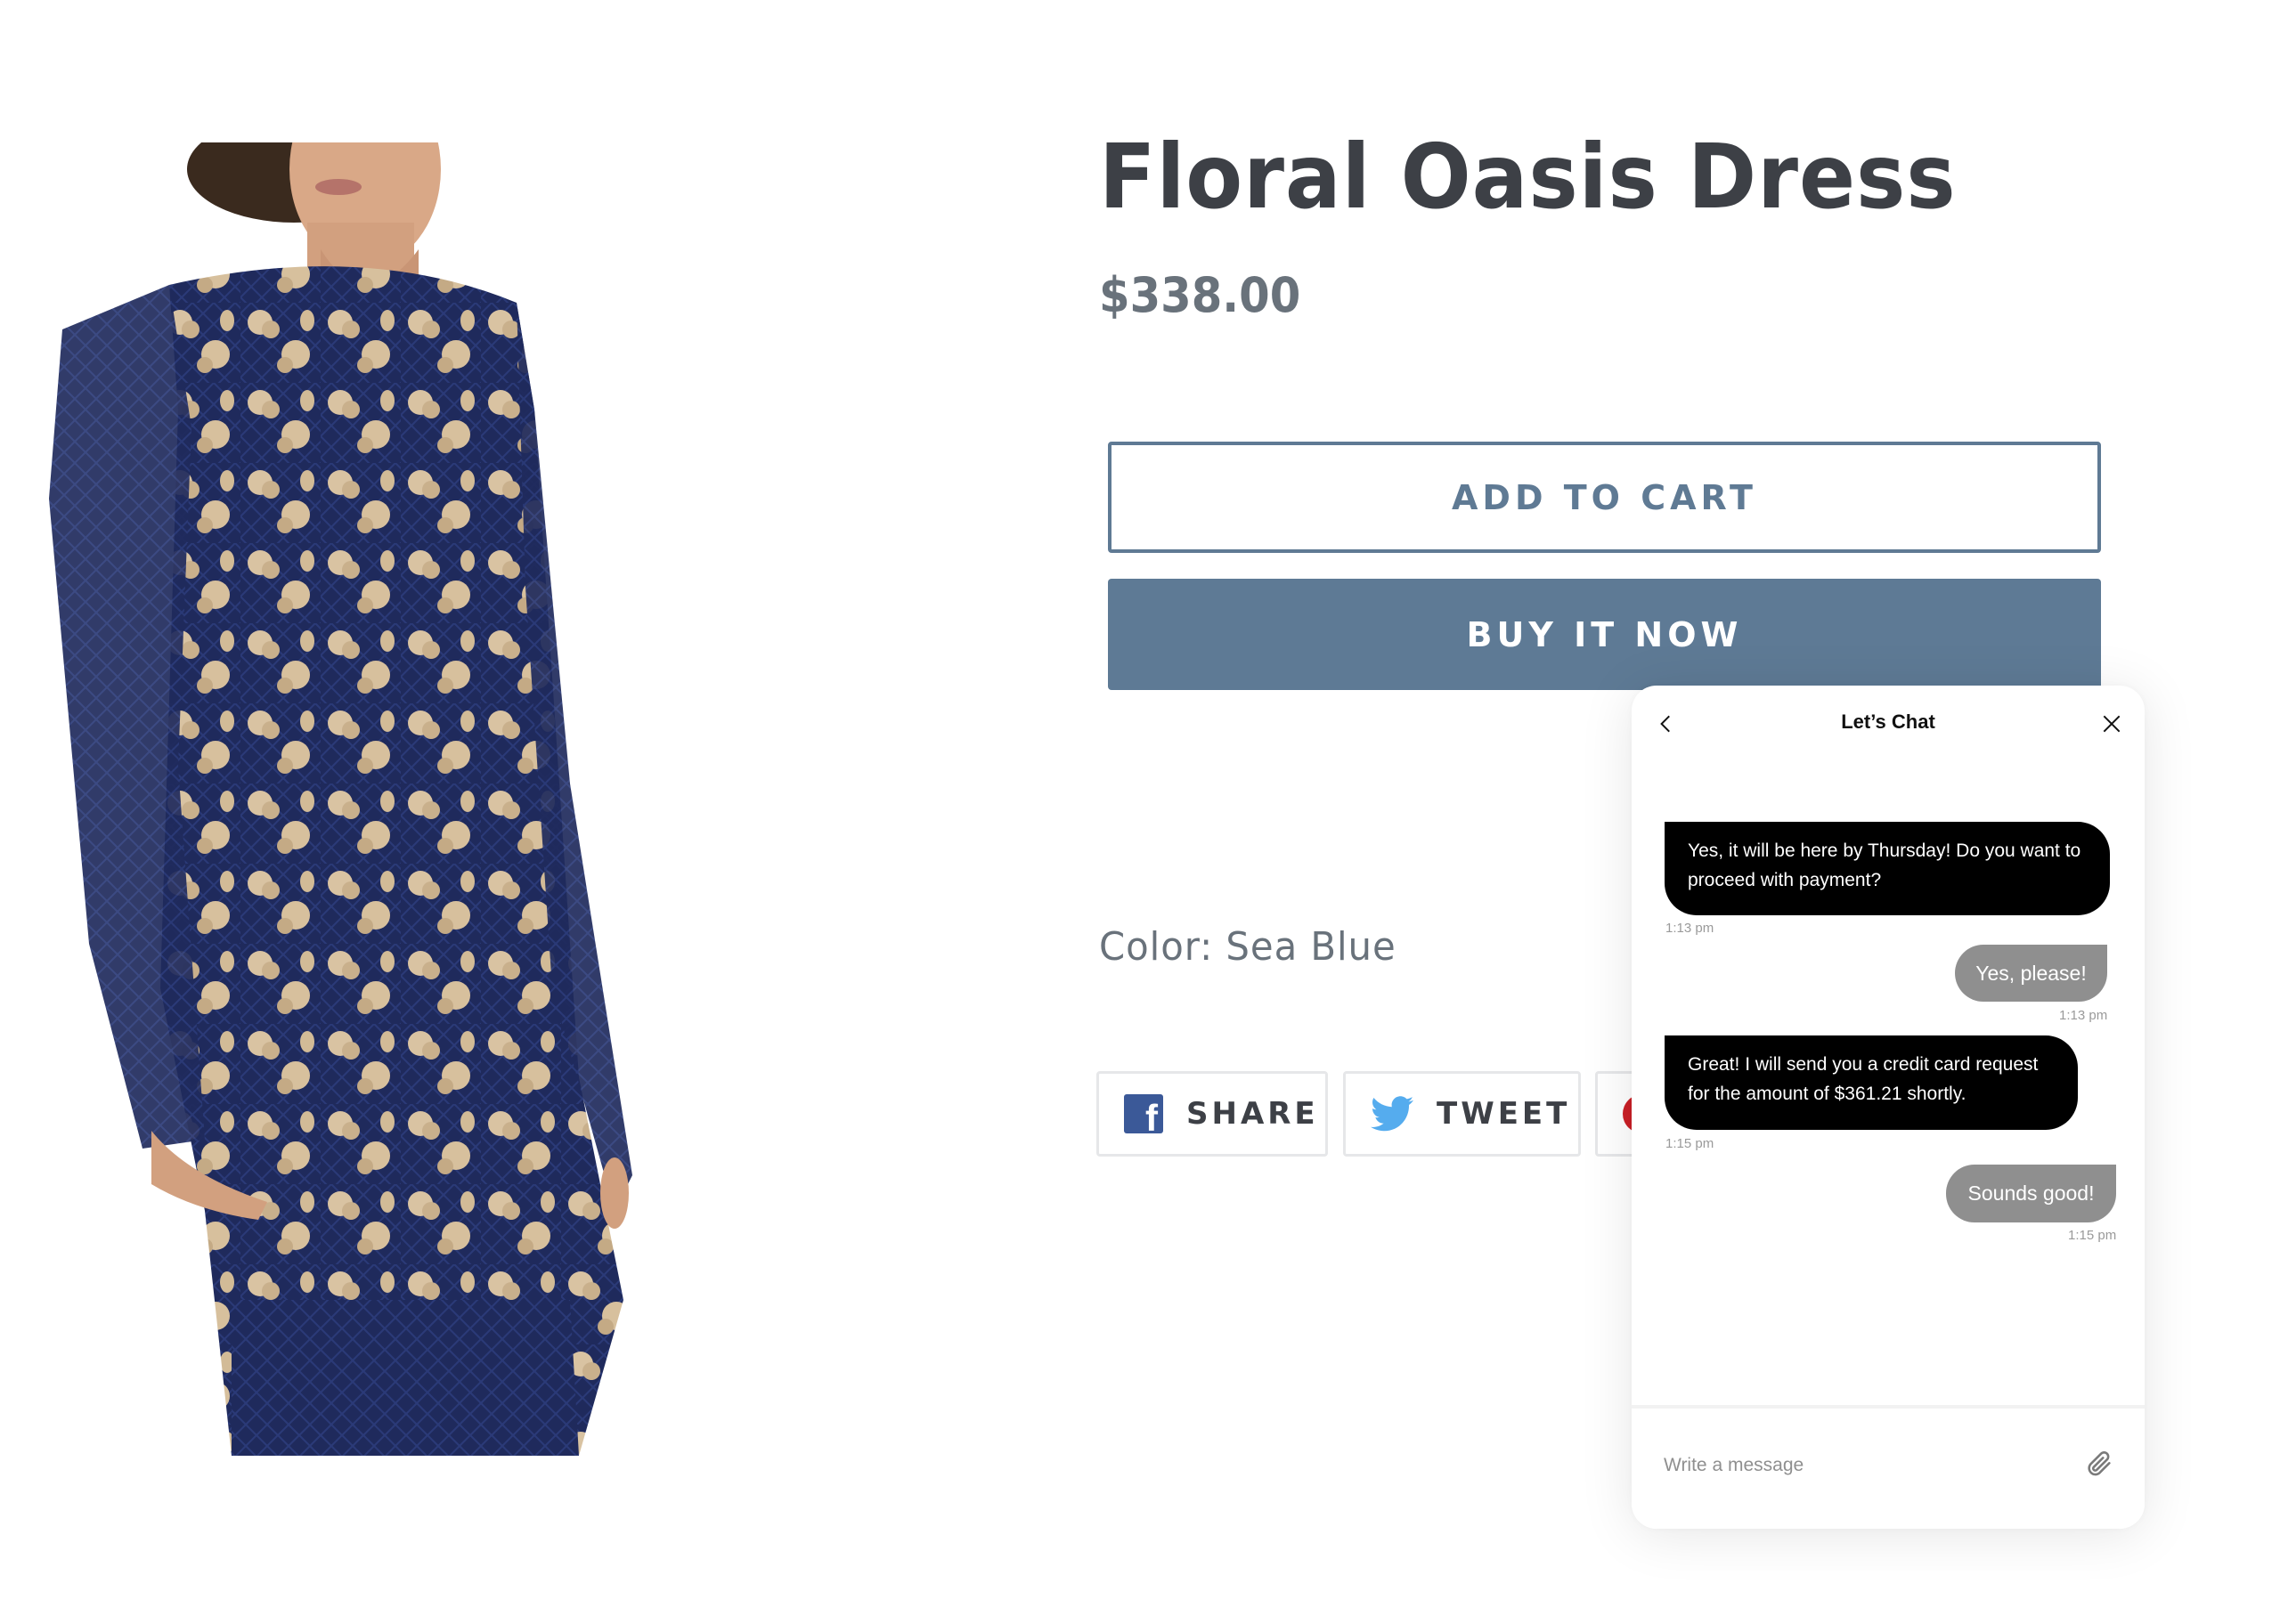 This screenshot has width=2280, height=1624. What do you see at coordinates (2111, 723) in the screenshot?
I see `close-icon` at bounding box center [2111, 723].